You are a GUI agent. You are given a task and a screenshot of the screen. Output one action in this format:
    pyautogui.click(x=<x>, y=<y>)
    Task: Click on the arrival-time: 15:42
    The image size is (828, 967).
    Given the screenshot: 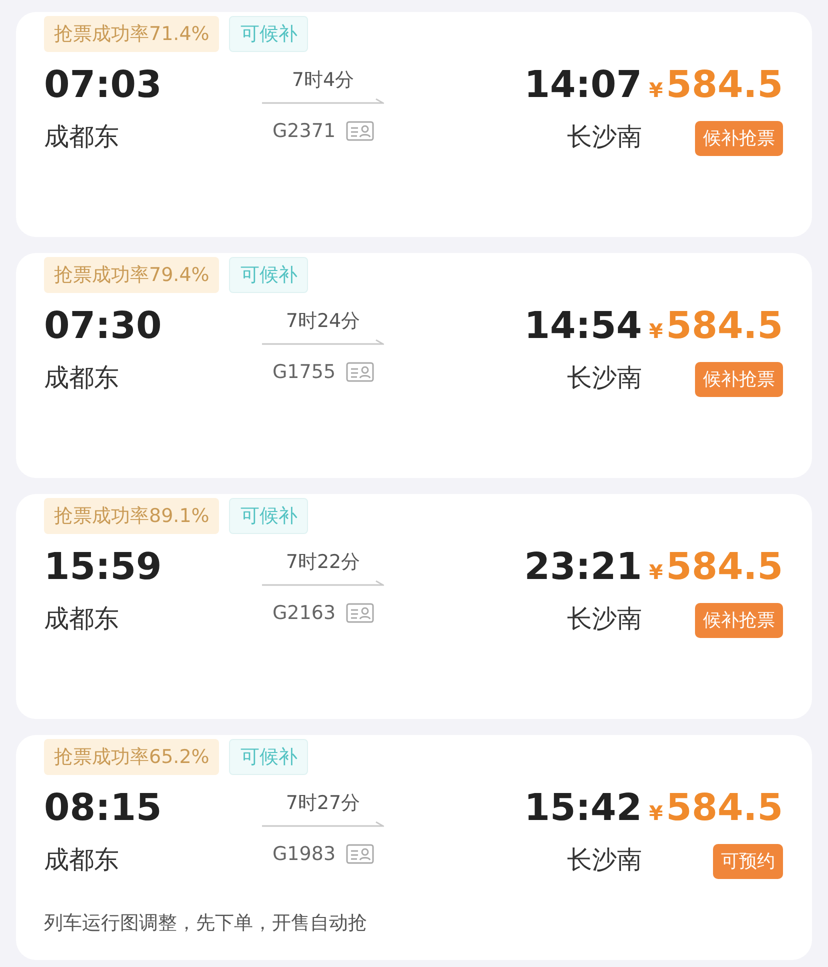 What is the action you would take?
    pyautogui.click(x=583, y=808)
    